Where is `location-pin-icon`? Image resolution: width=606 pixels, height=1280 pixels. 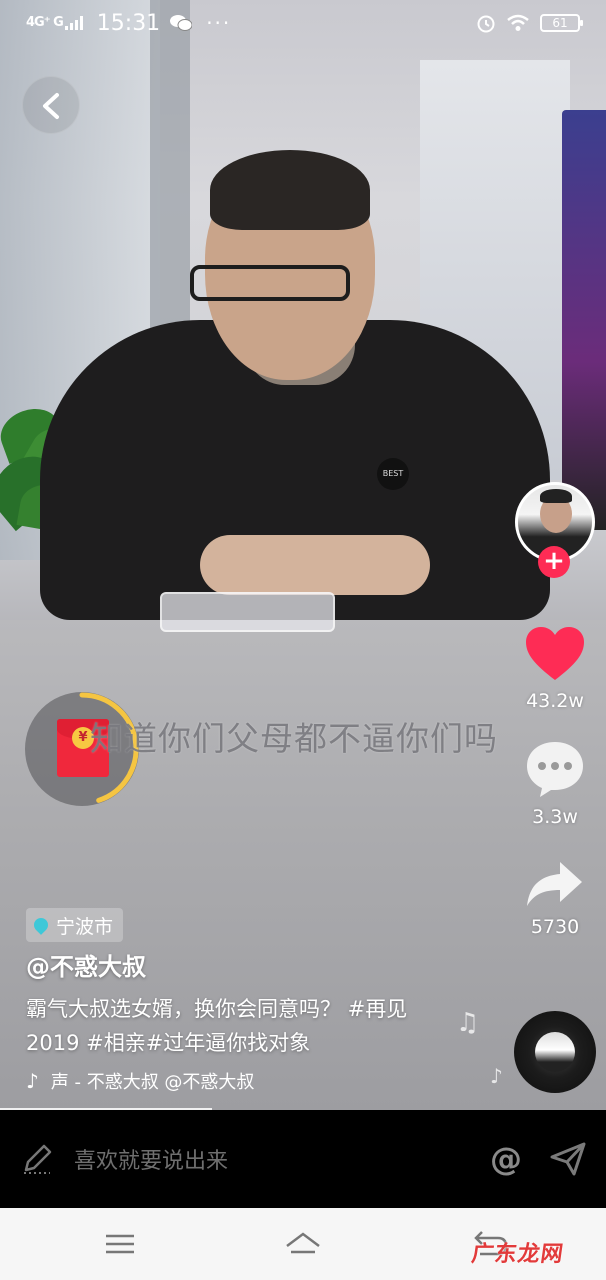 location-pin-icon is located at coordinates (41, 925).